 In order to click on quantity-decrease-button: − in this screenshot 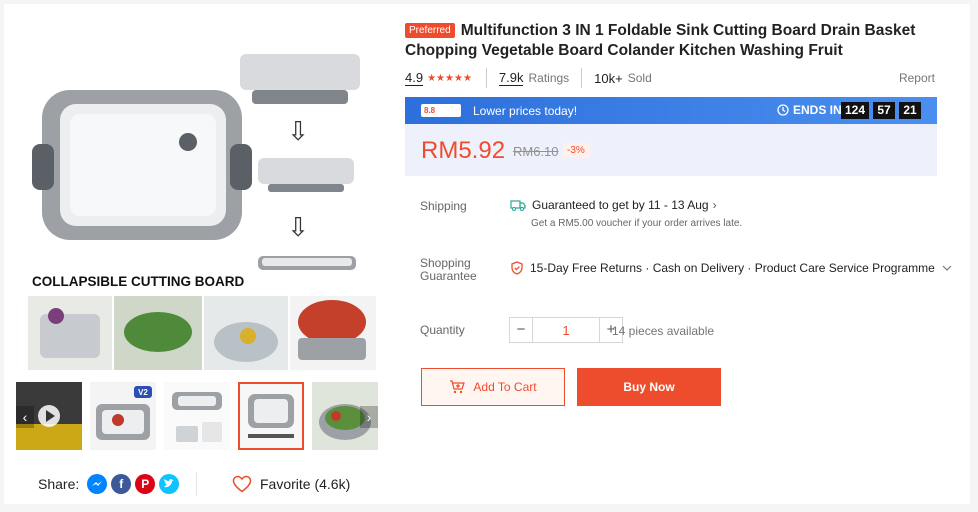, I will do `click(521, 330)`.